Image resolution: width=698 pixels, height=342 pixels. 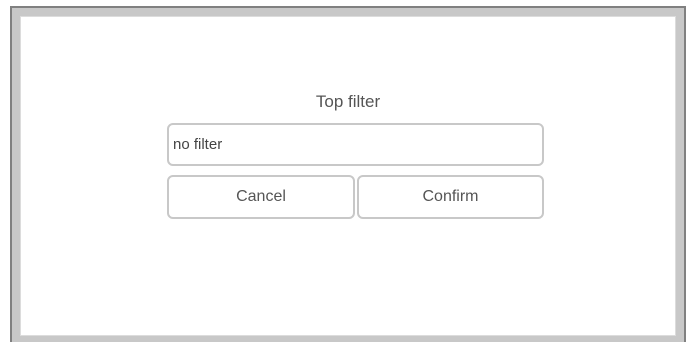 I want to click on cancel-button: Cancel, so click(x=261, y=197).